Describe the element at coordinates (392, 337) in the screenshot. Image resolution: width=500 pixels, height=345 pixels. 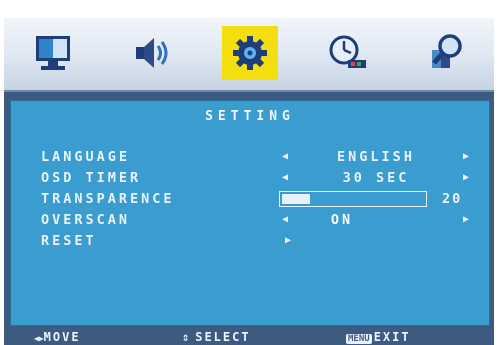
I see `exit-label: EXIT` at that location.